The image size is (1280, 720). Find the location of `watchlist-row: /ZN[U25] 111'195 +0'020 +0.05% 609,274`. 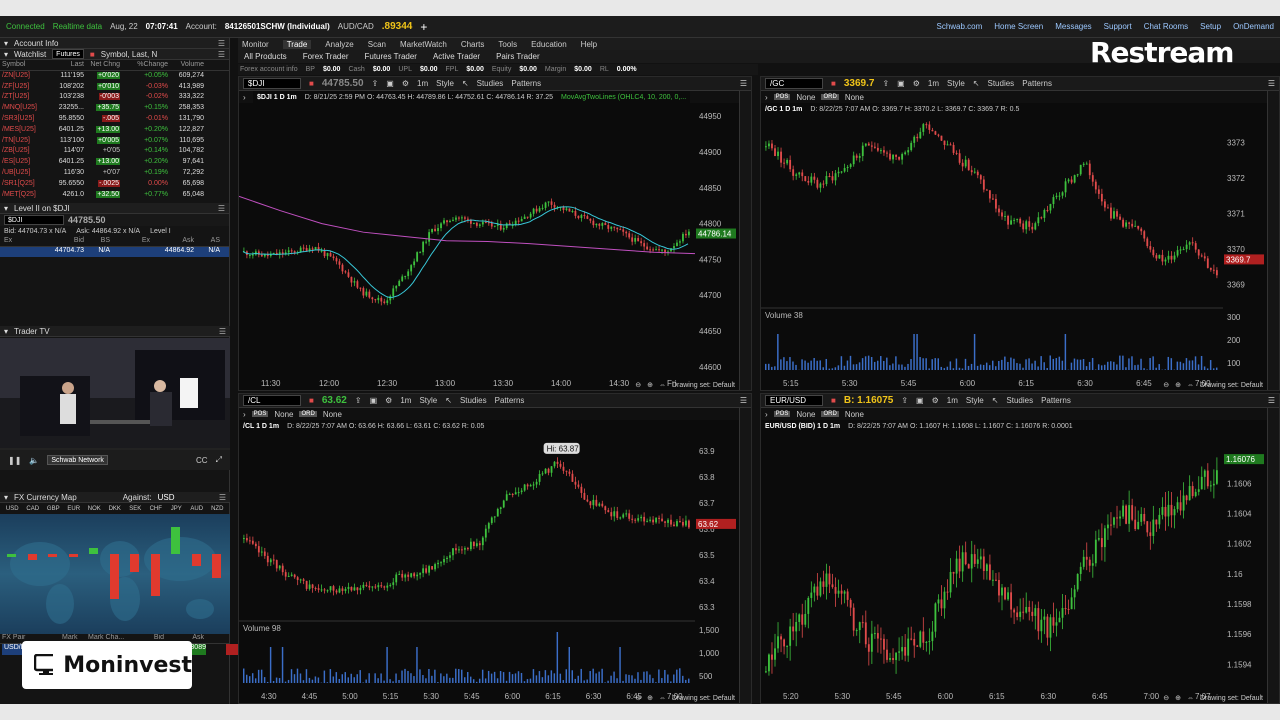

watchlist-row: /ZN[U25] 111'195 +0'020 +0.05% 609,274 is located at coordinates (114, 76).